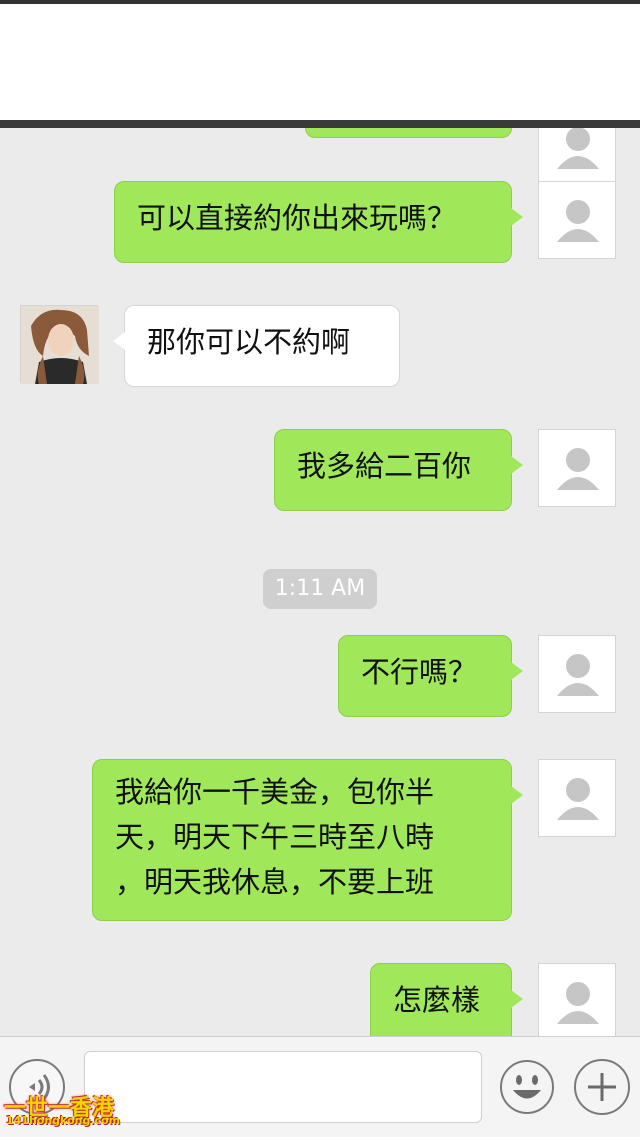 The width and height of the screenshot is (640, 1137). I want to click on chat-header, so click(320, 62).